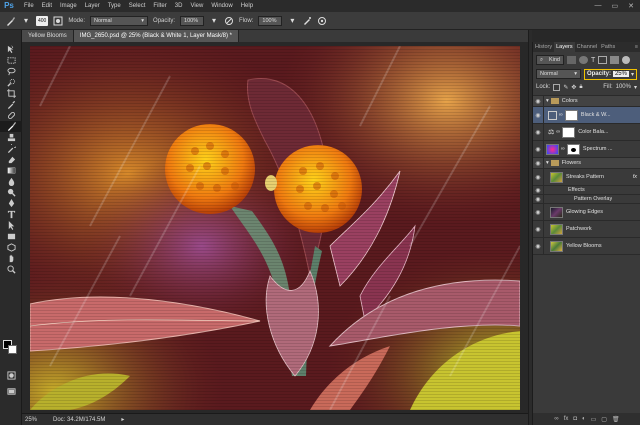 Image resolution: width=640 pixels, height=425 pixels. Describe the element at coordinates (11, 159) in the screenshot. I see `eraser-tool-icon` at that location.